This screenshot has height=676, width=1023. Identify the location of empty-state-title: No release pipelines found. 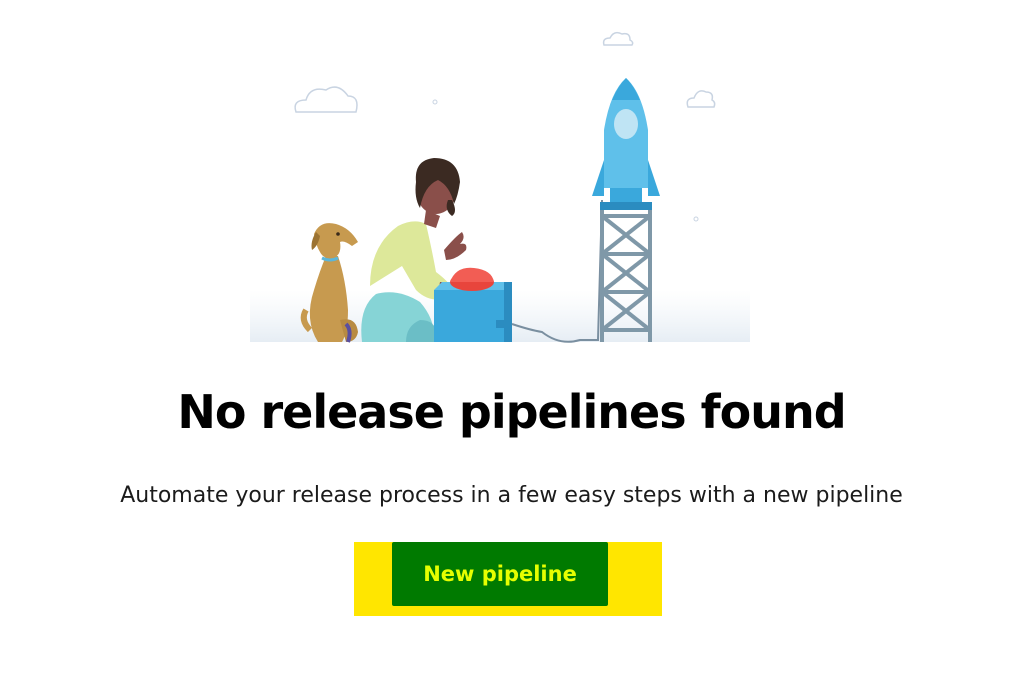
(511, 412).